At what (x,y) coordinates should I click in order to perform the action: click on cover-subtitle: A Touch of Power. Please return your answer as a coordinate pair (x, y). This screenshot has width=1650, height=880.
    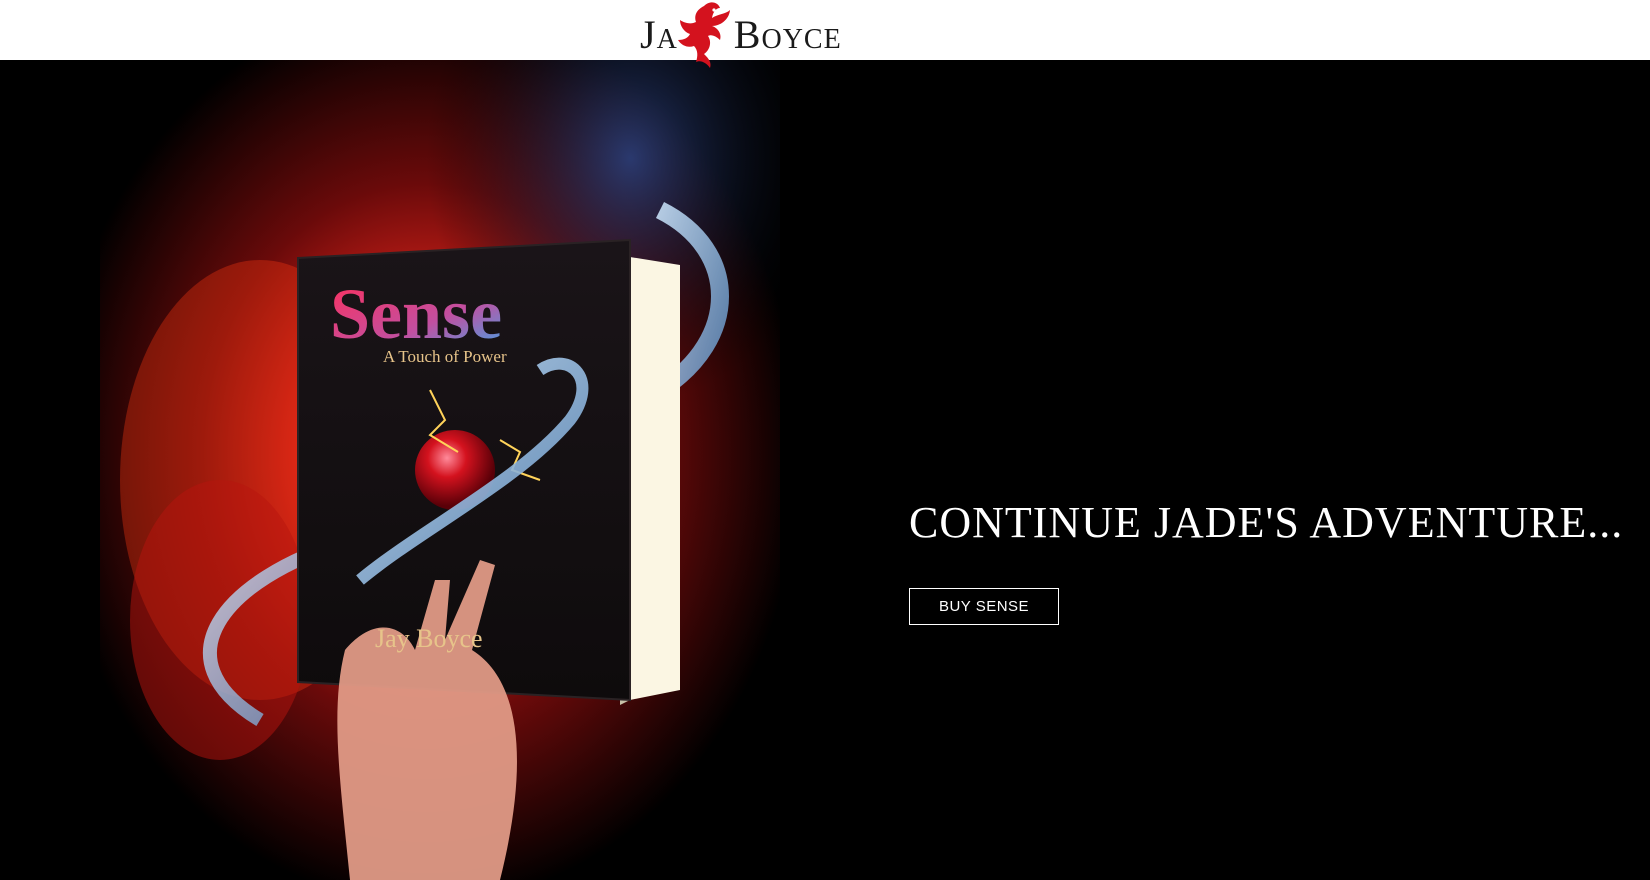
    Looking at the image, I should click on (445, 356).